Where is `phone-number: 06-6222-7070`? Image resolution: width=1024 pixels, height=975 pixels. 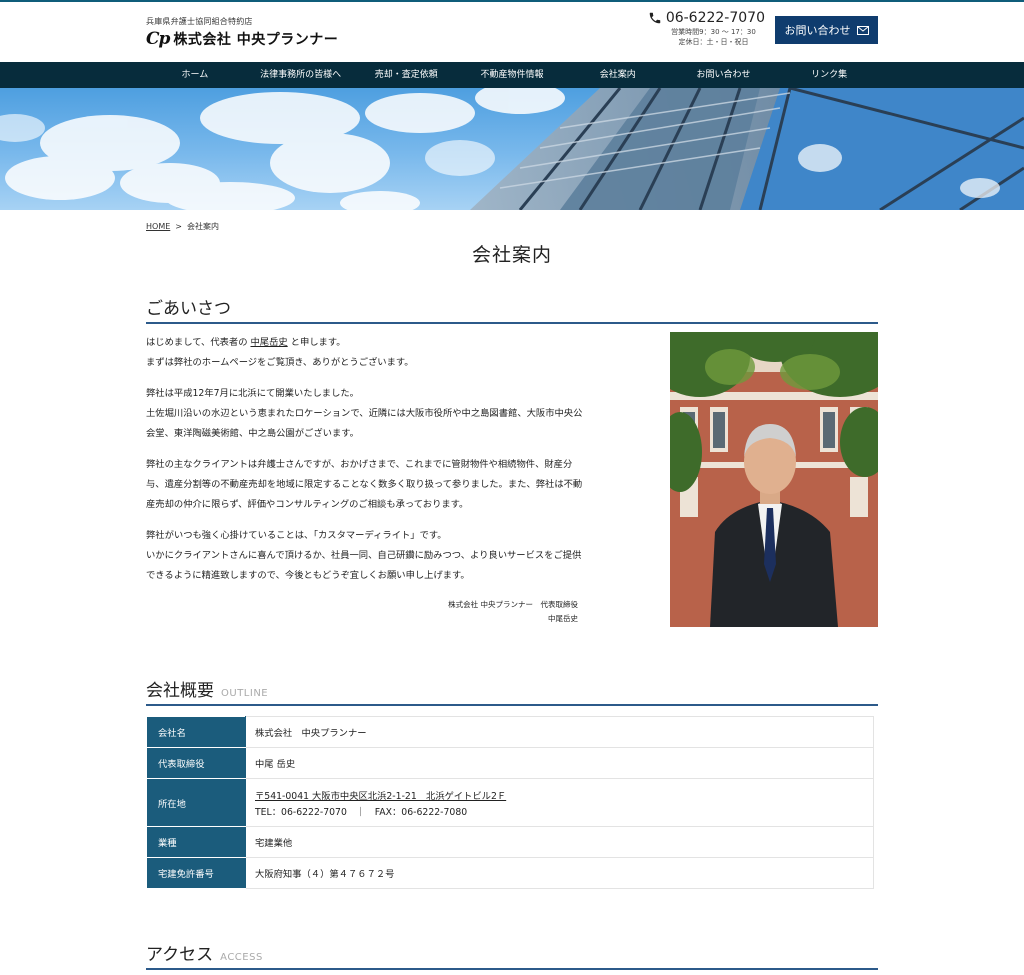
phone-number: 06-6222-7070 is located at coordinates (702, 18).